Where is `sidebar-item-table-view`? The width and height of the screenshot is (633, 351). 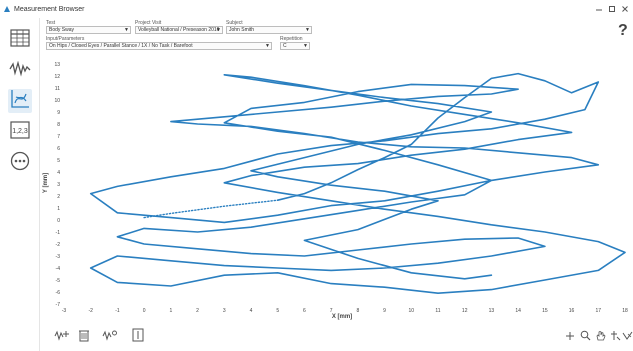
sidebar-item-table-view is located at coordinates (20, 40).